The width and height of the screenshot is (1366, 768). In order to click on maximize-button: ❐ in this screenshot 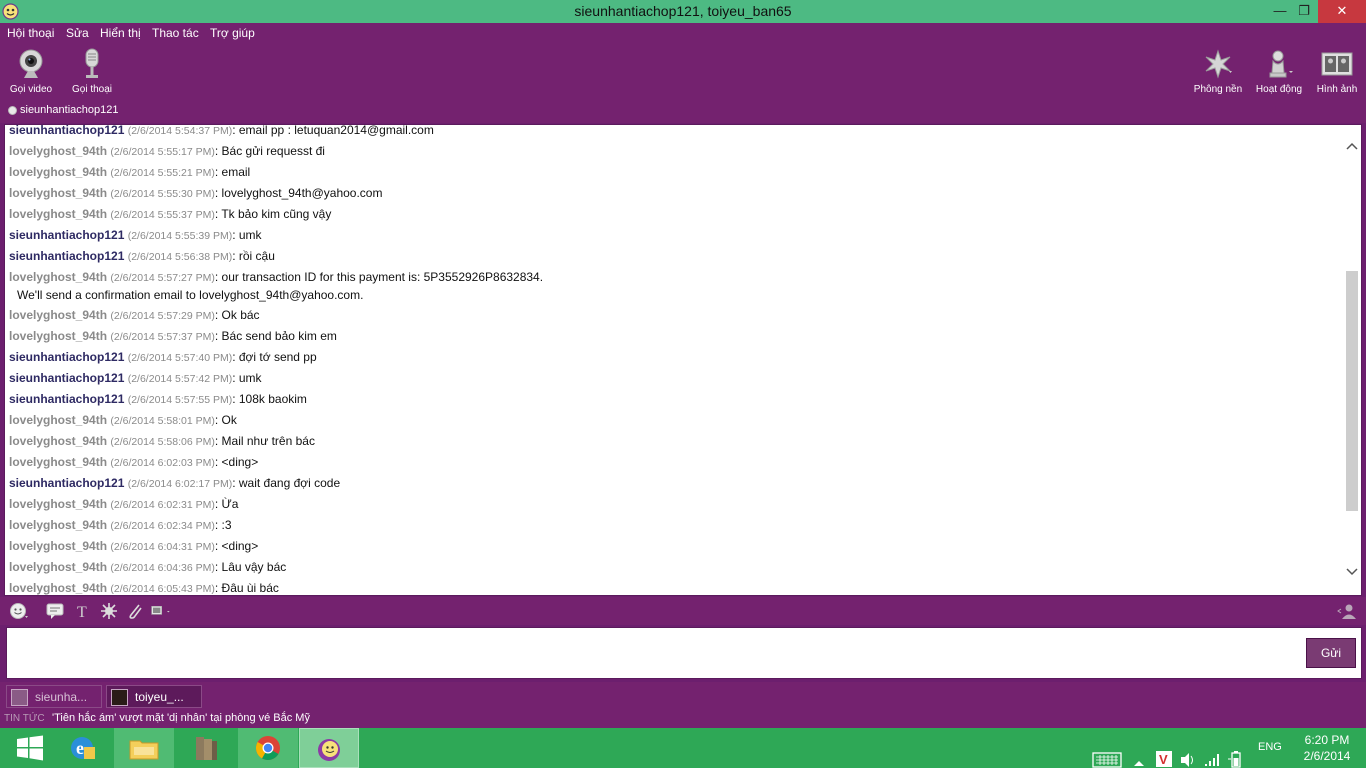, I will do `click(1304, 11)`.